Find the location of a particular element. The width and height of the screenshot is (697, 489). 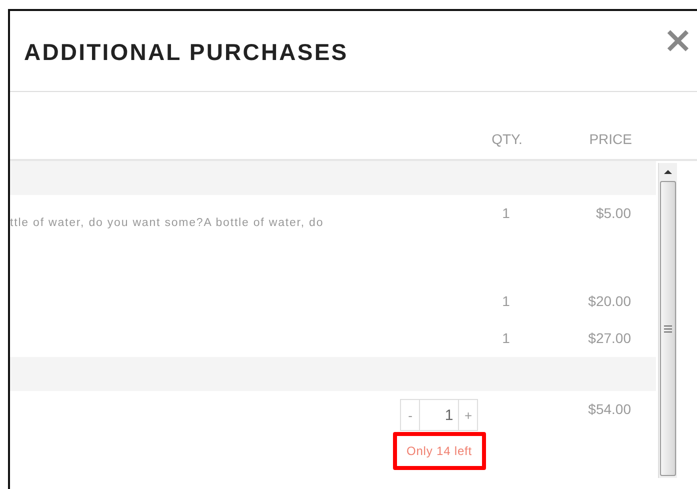

scrollbar is located at coordinates (667, 320).